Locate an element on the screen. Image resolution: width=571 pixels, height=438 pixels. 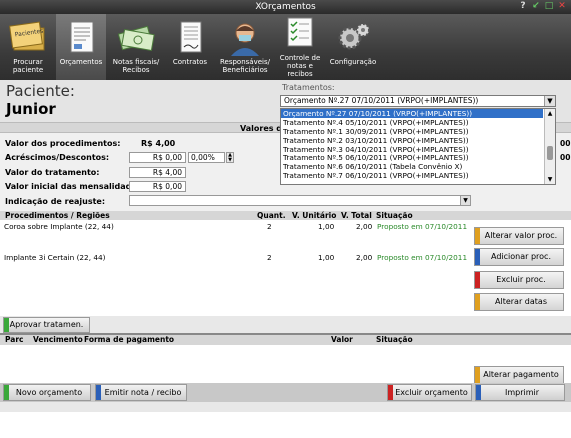
help-icon: ? is located at coordinates (523, 6).